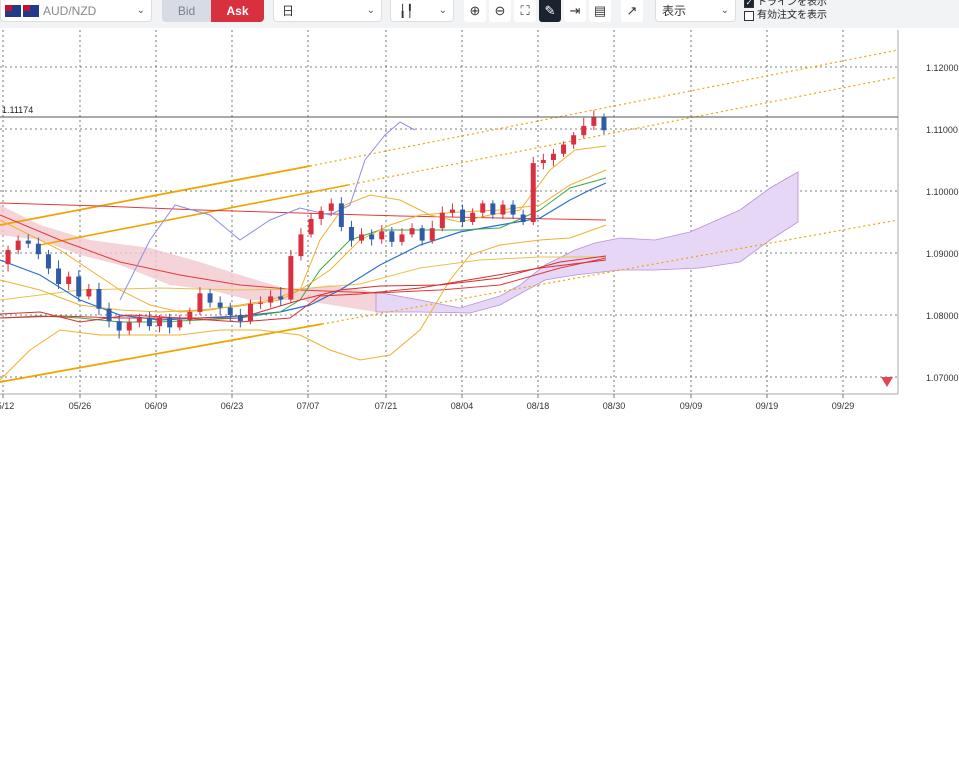 This screenshot has height=759, width=959. What do you see at coordinates (942, 316) in the screenshot?
I see `y-tick-label: 1.08000` at bounding box center [942, 316].